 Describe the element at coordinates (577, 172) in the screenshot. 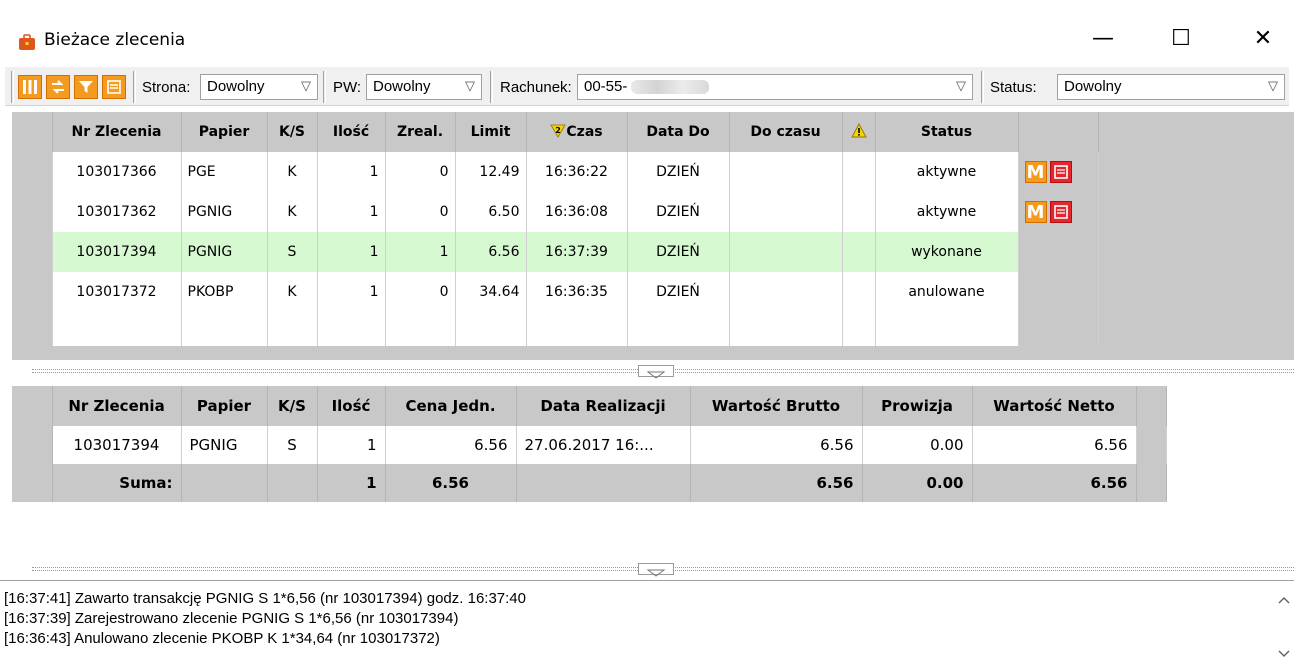

I see `cell-czas: 16:36:22` at that location.